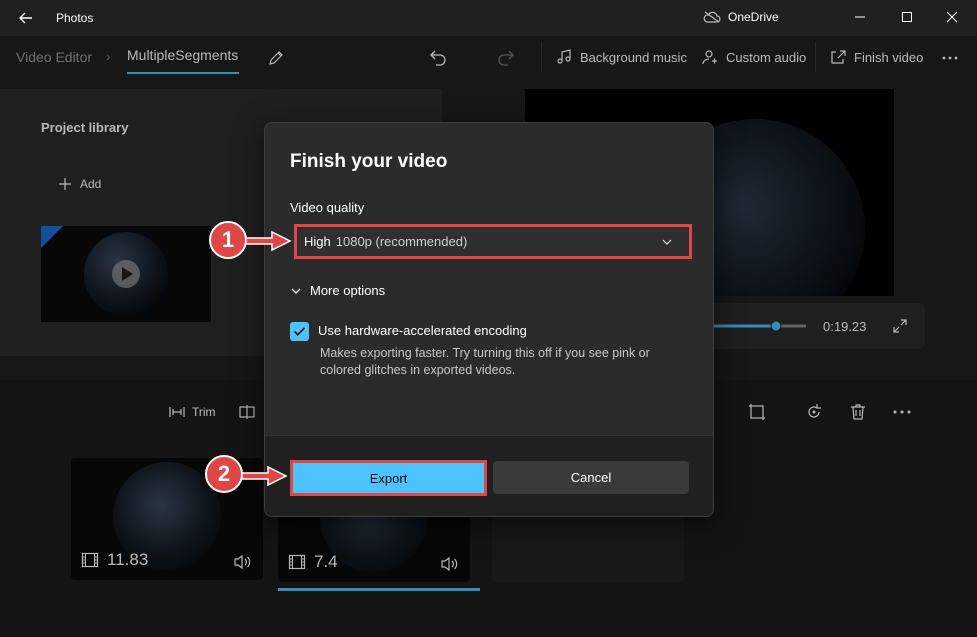 This screenshot has width=977, height=637. I want to click on export-button: Export, so click(388, 478).